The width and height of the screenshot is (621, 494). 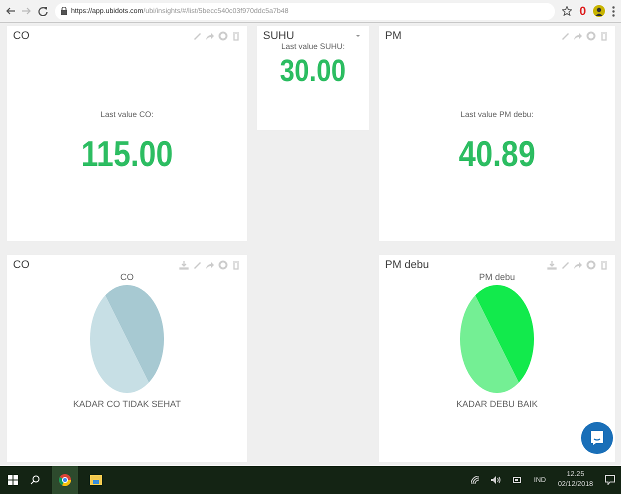 What do you see at coordinates (497, 277) in the screenshot?
I see `chart-title: PM debu` at bounding box center [497, 277].